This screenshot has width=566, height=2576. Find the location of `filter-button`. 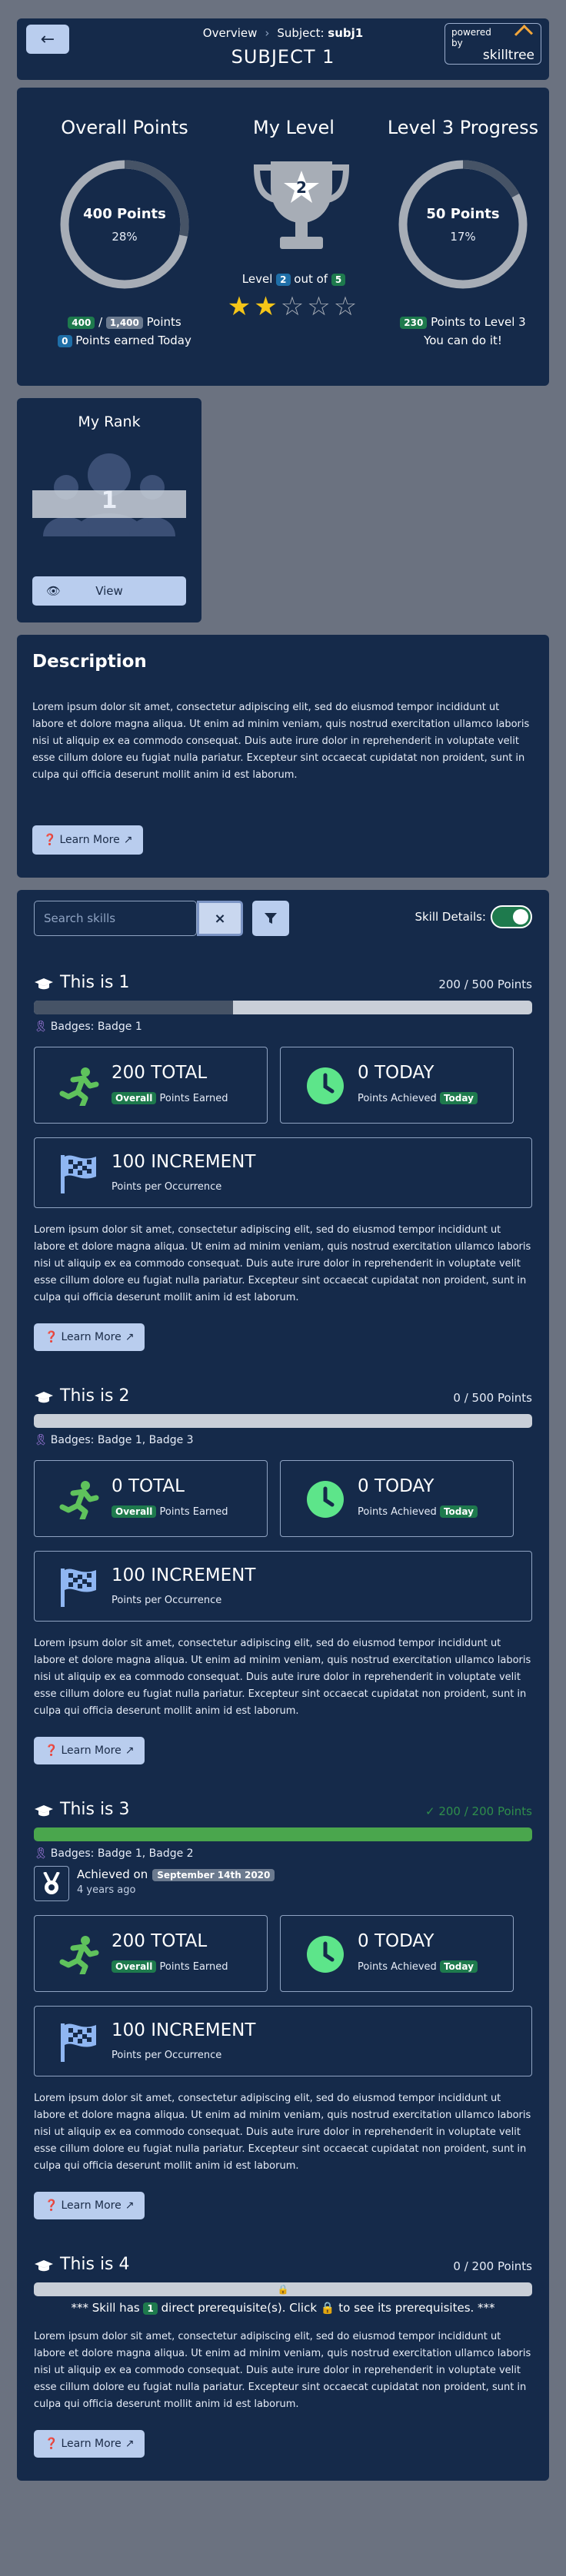

filter-button is located at coordinates (270, 918).